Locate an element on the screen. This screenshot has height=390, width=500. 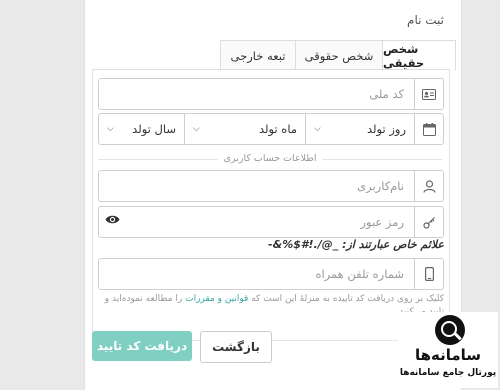
magnifier-icon is located at coordinates (450, 330).